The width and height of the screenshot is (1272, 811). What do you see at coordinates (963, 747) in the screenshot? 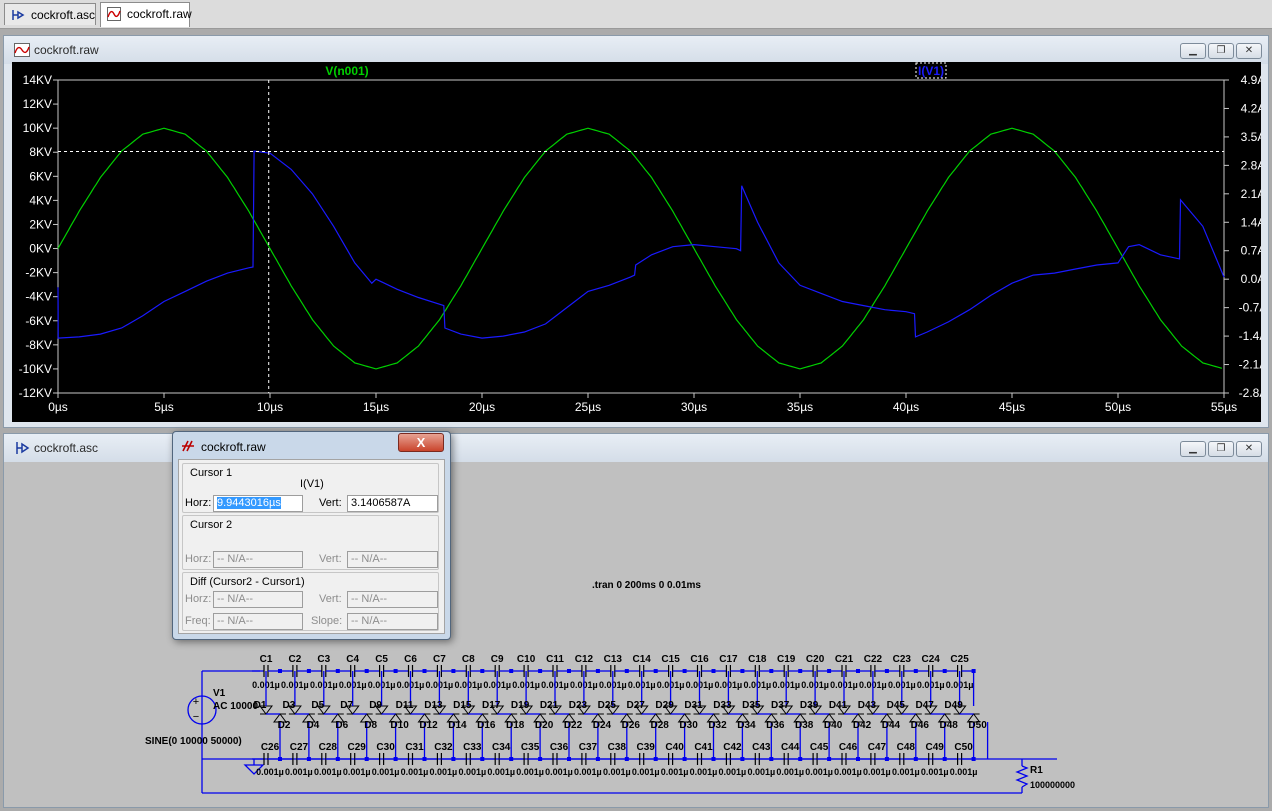
I see `bottom-capacitor-label: C50` at bounding box center [963, 747].